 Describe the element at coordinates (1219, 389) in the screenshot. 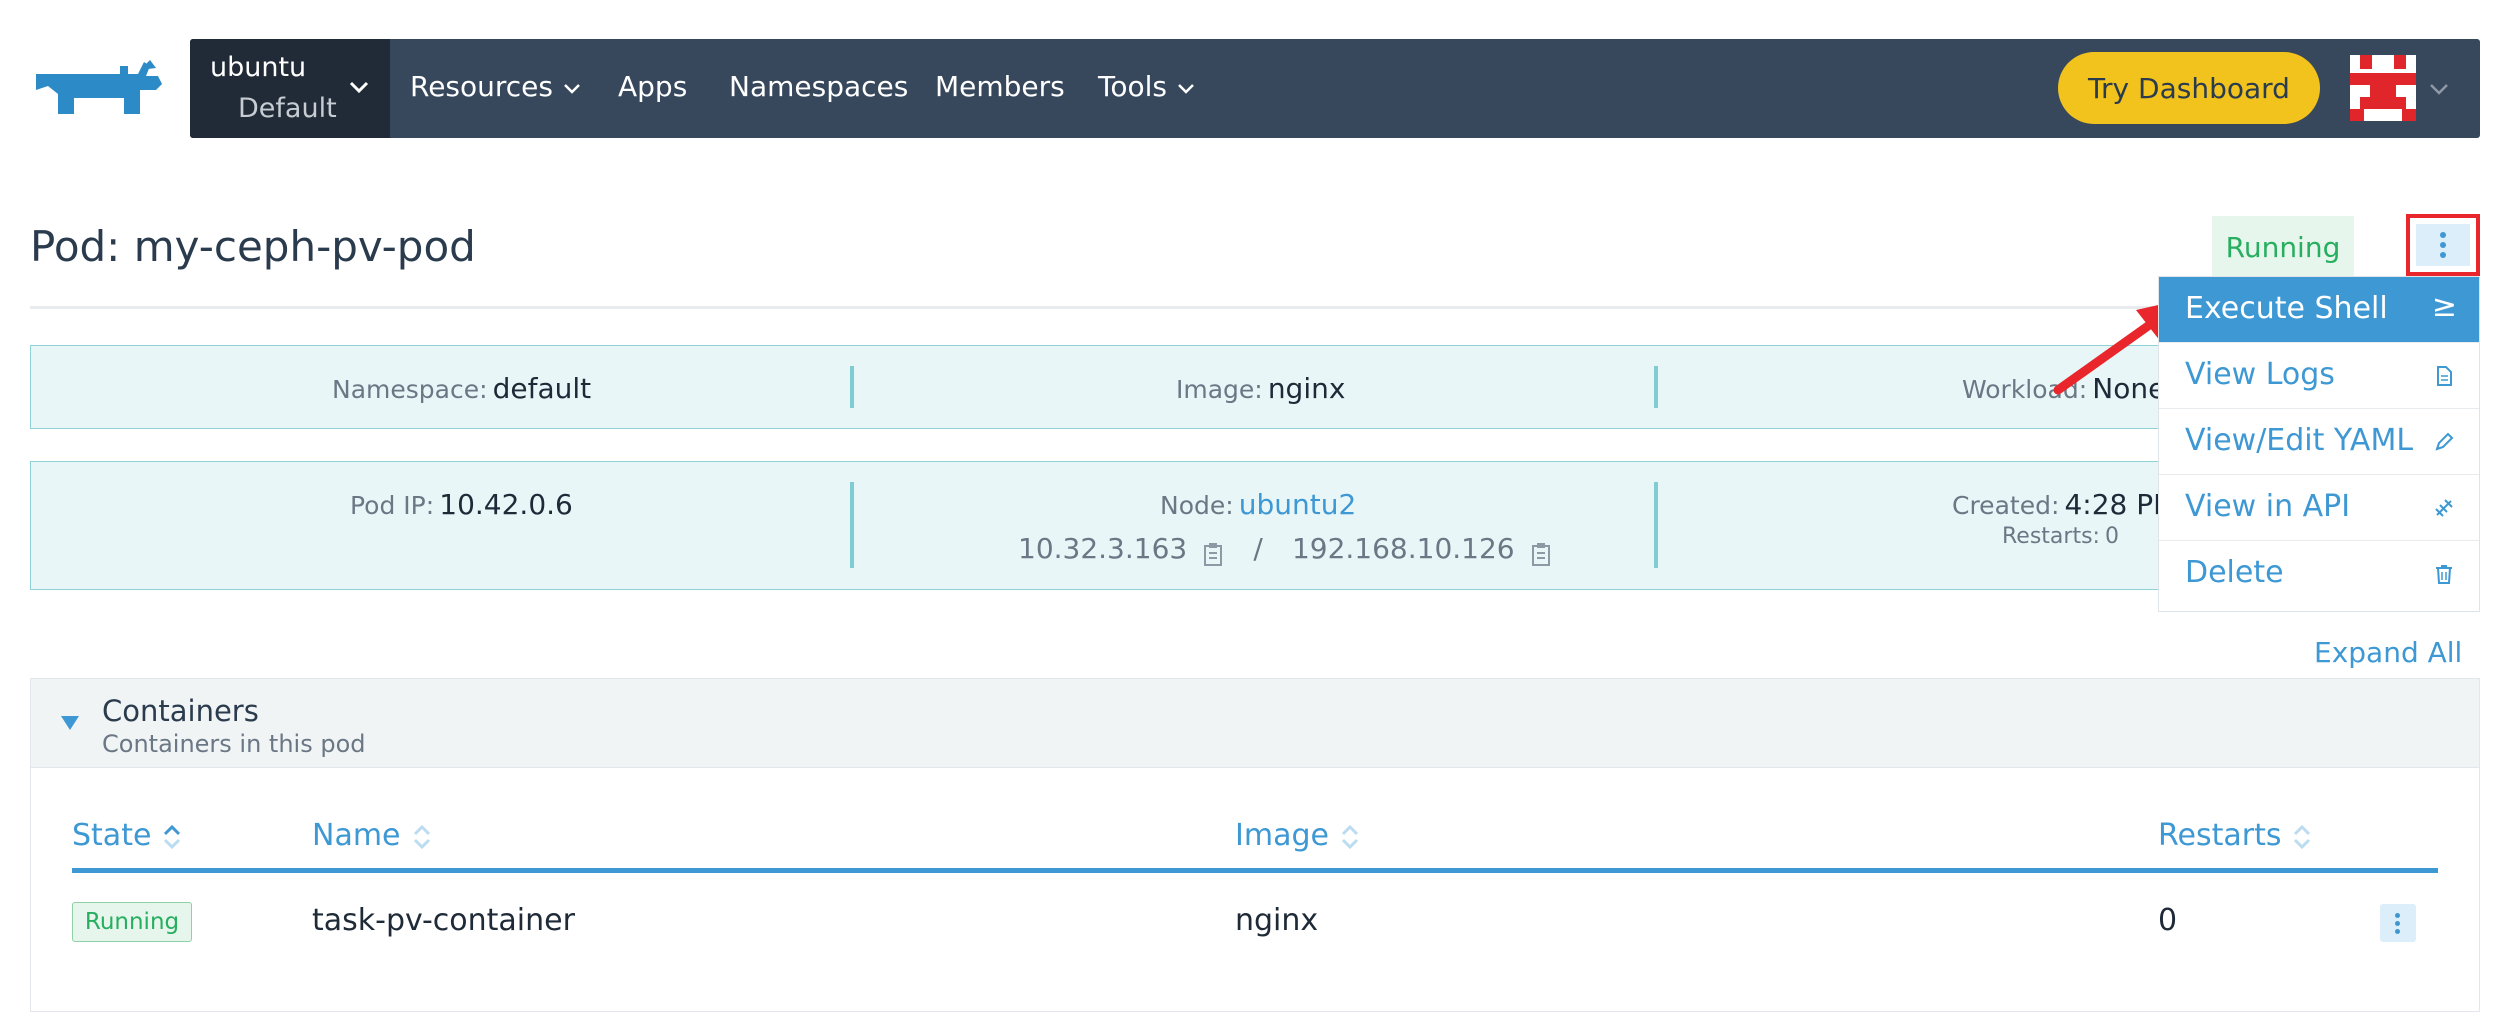

I see `image-label: Image:` at that location.